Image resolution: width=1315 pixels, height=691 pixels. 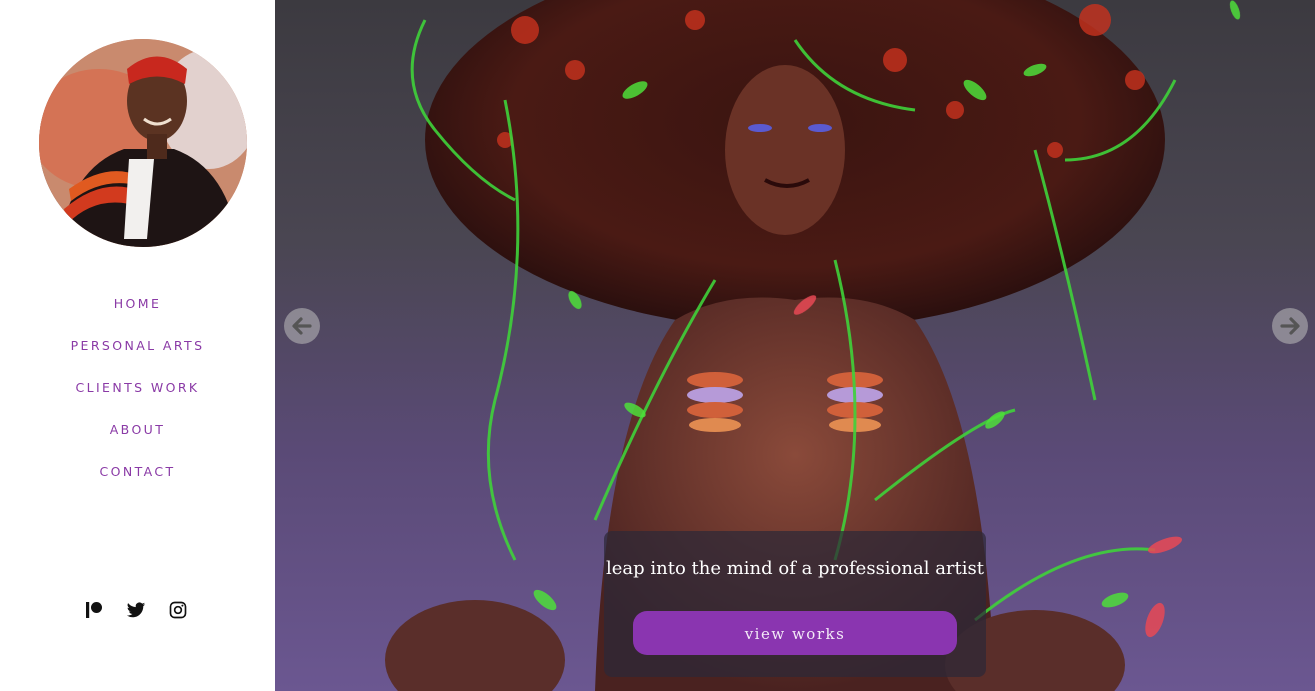 I want to click on avatar, so click(x=143, y=143).